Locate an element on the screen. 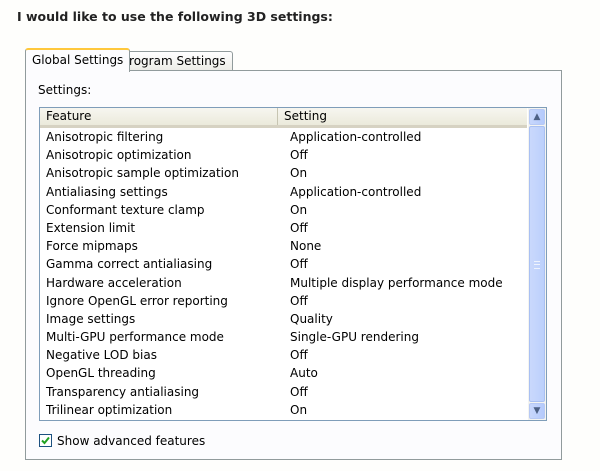 Image resolution: width=600 pixels, height=471 pixels. table-row: Anisotropic optimization Off is located at coordinates (283, 155).